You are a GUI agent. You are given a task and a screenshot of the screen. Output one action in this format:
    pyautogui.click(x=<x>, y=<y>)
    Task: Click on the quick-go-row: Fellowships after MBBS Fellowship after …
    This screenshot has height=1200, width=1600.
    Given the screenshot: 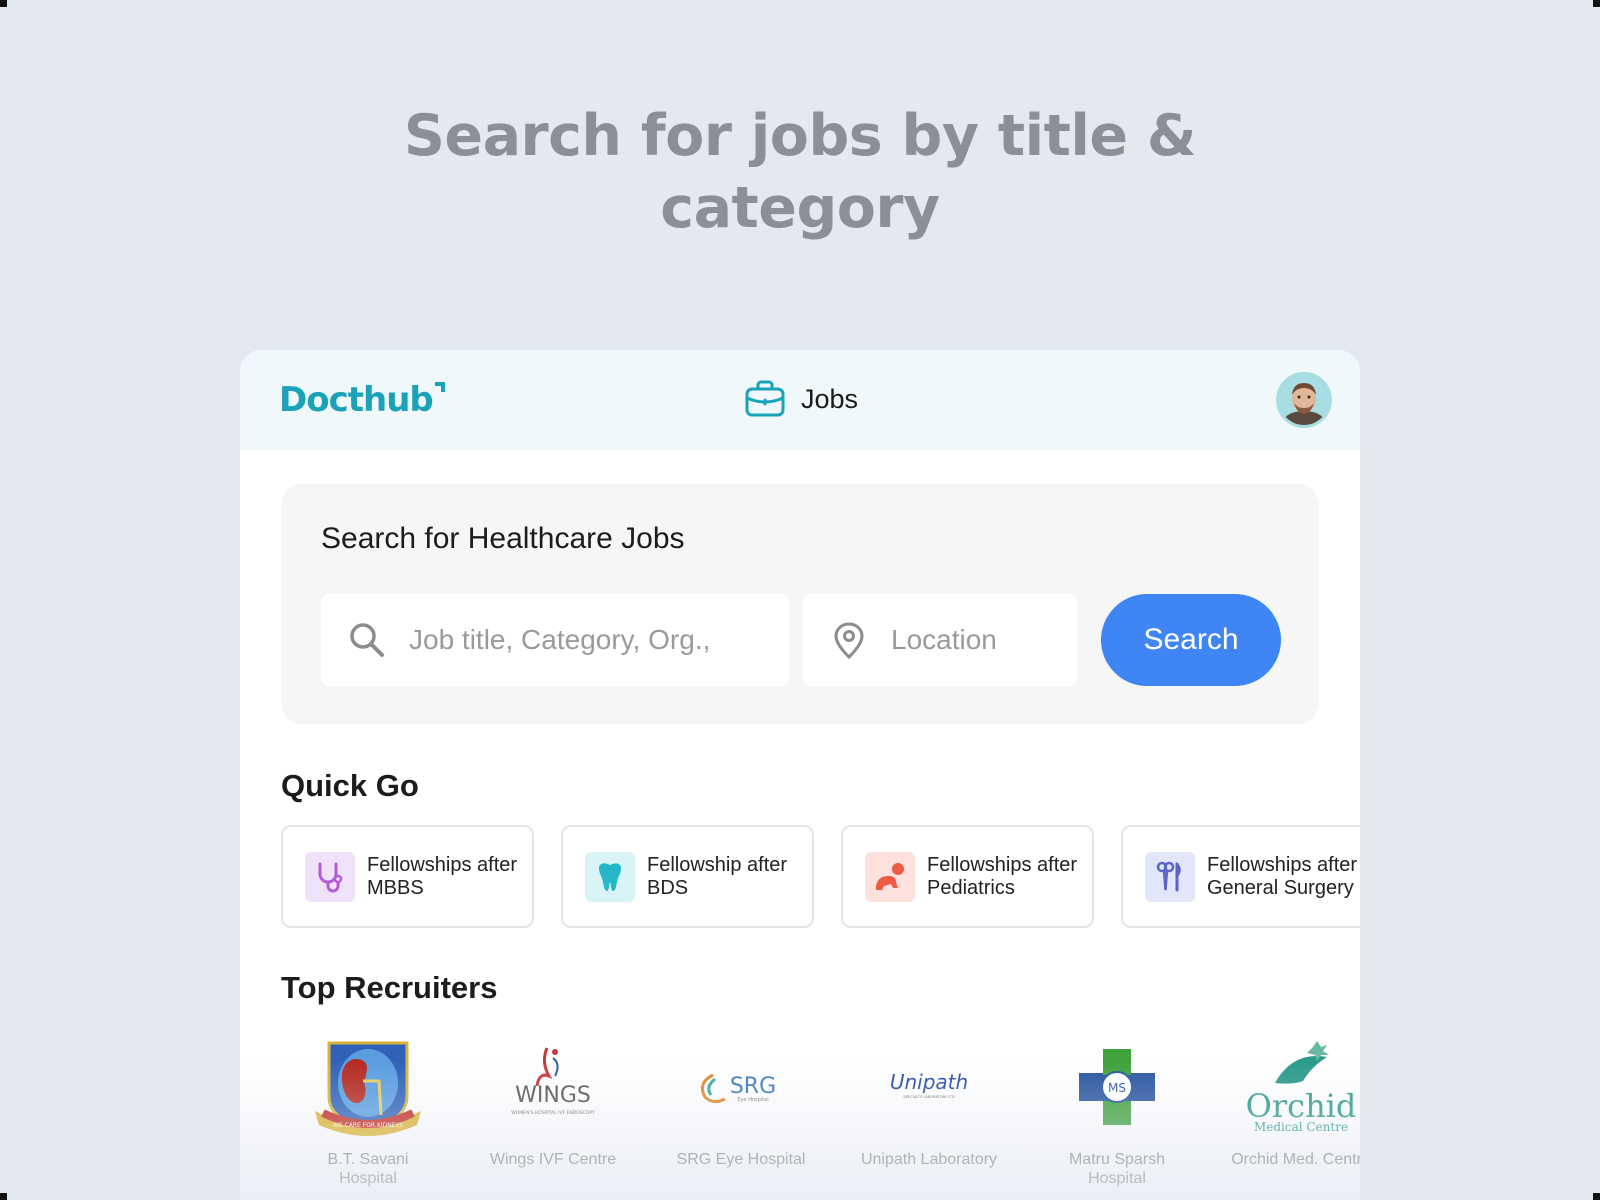 What is the action you would take?
    pyautogui.click(x=820, y=876)
    